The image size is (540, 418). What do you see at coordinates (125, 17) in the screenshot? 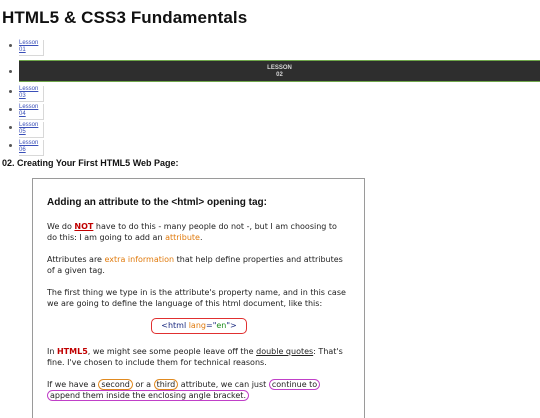
I see `page-title: HTML5 & CSS3 Fundamentals` at bounding box center [125, 17].